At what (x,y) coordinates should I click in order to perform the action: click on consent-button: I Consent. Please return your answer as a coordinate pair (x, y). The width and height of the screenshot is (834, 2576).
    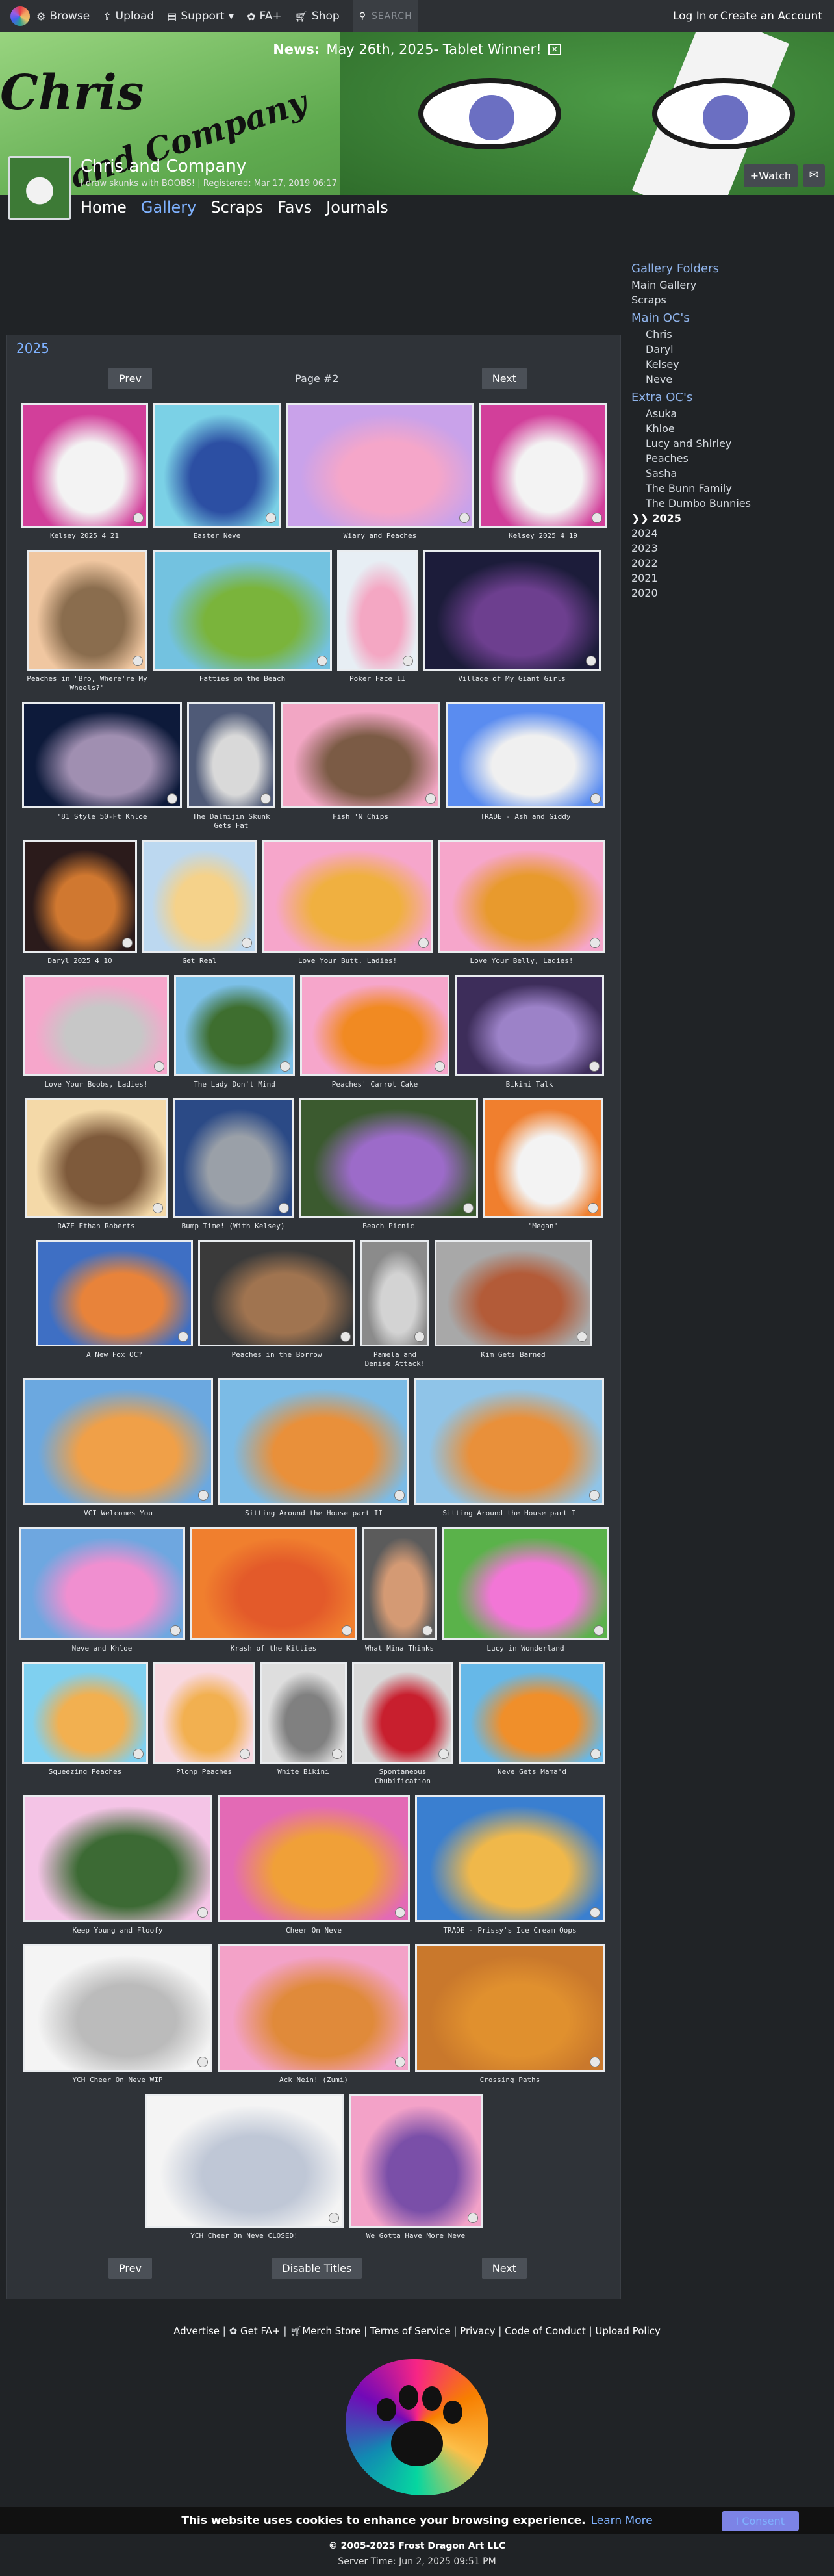
    Looking at the image, I should click on (760, 2521).